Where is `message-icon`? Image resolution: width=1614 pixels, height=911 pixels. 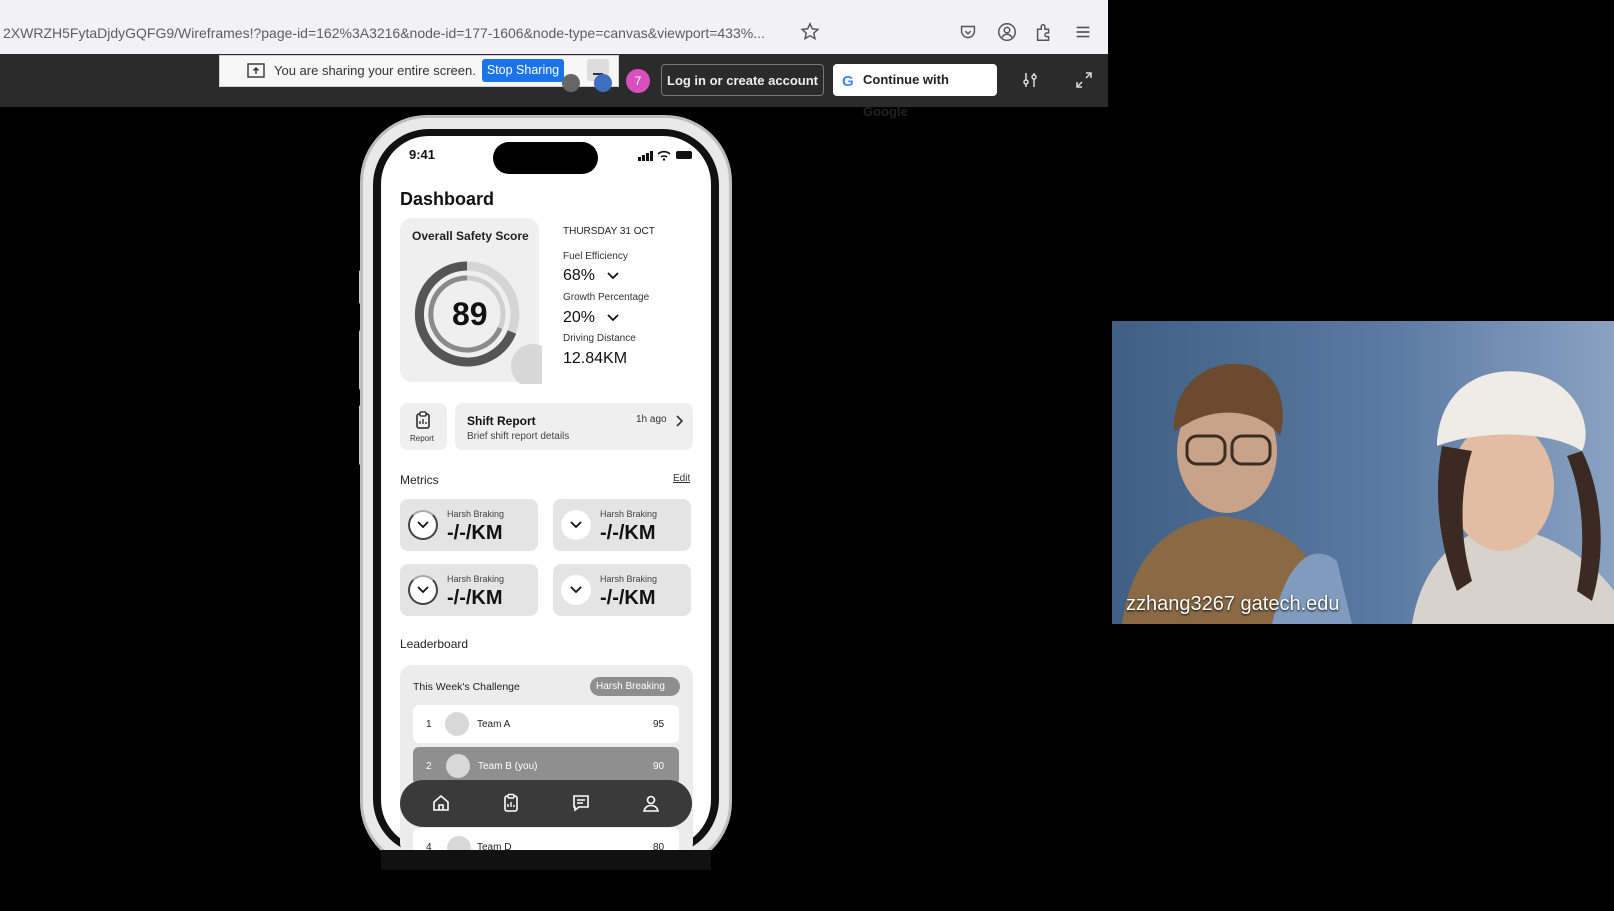
message-icon is located at coordinates (581, 803).